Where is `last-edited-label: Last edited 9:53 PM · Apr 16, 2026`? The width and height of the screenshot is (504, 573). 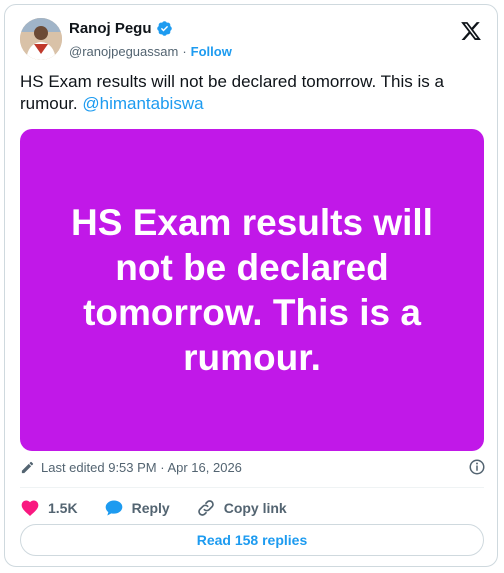
last-edited-label: Last edited 9:53 PM · Apr 16, 2026 is located at coordinates (141, 467).